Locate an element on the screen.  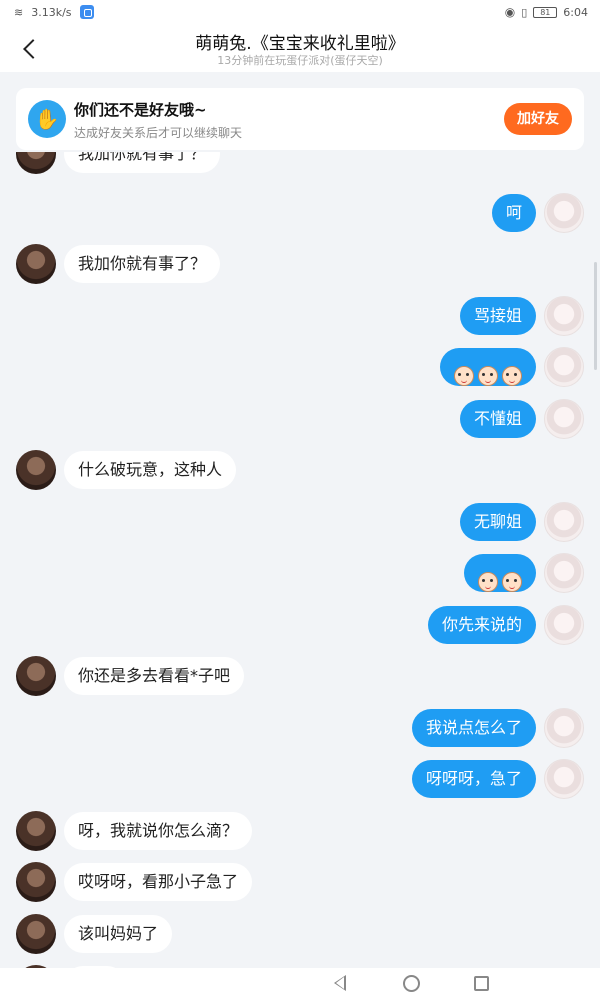
message-text: 呀，我就说你怎么滴？ is located at coordinates (158, 830).